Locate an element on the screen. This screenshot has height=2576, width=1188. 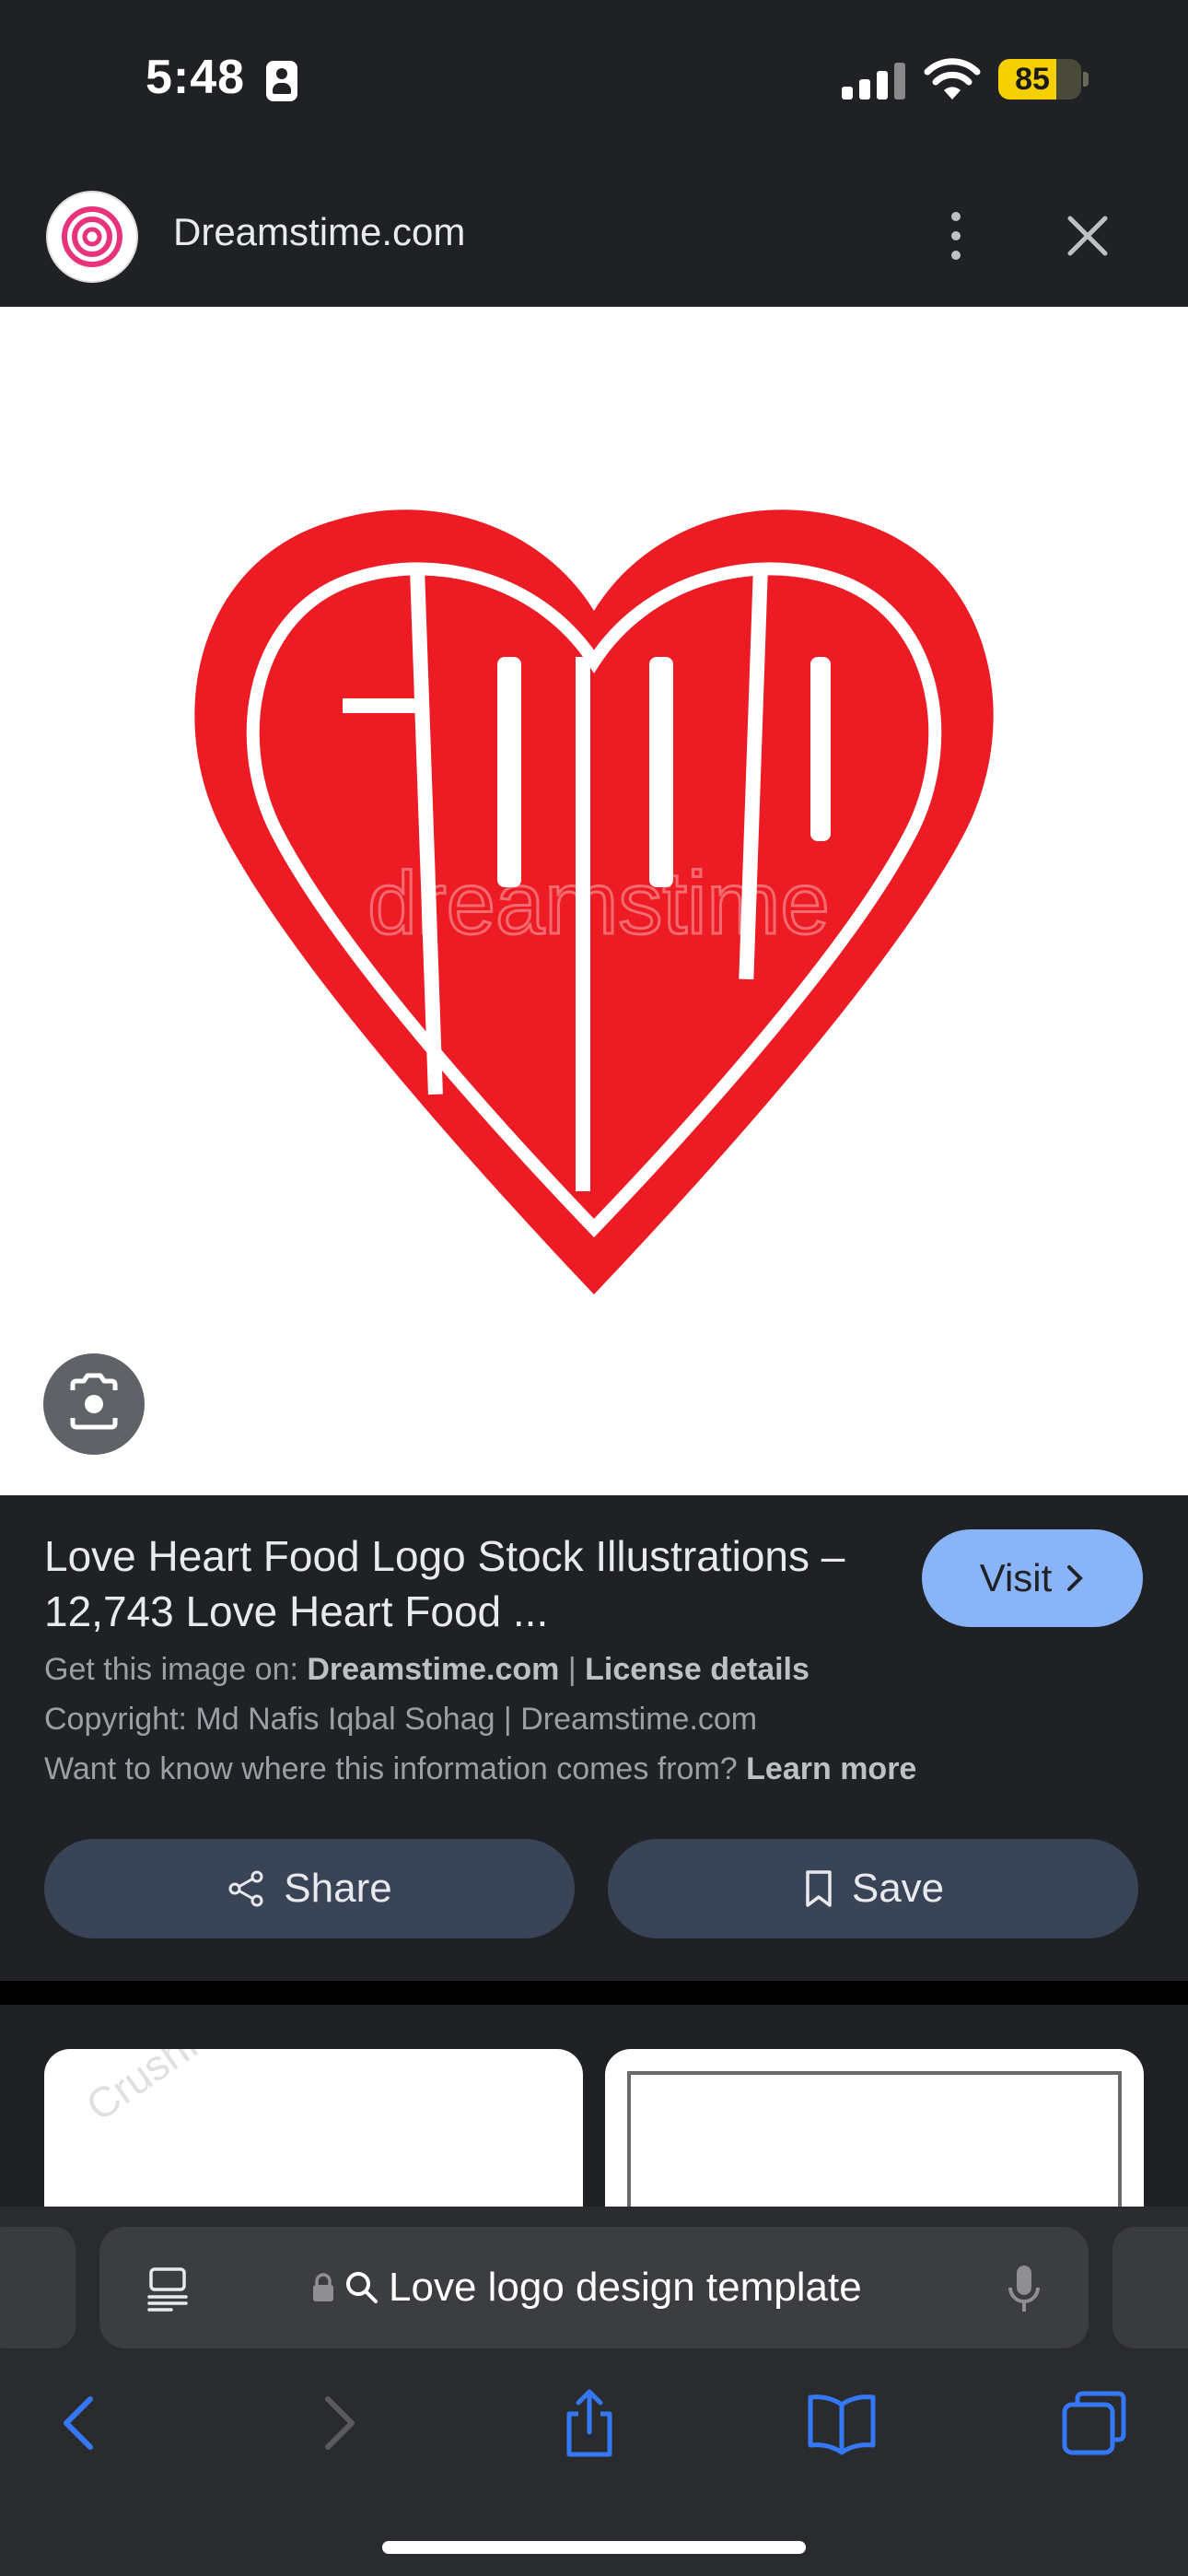
next-tab-preview is located at coordinates (1150, 2287).